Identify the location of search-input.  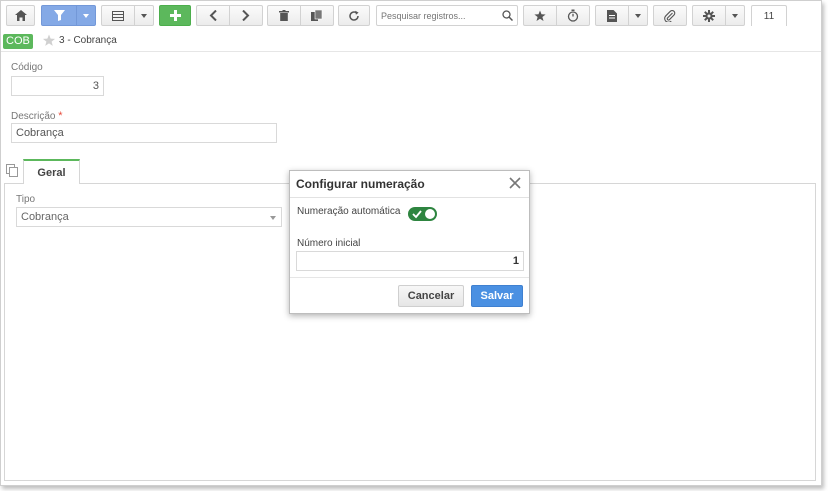
(440, 15).